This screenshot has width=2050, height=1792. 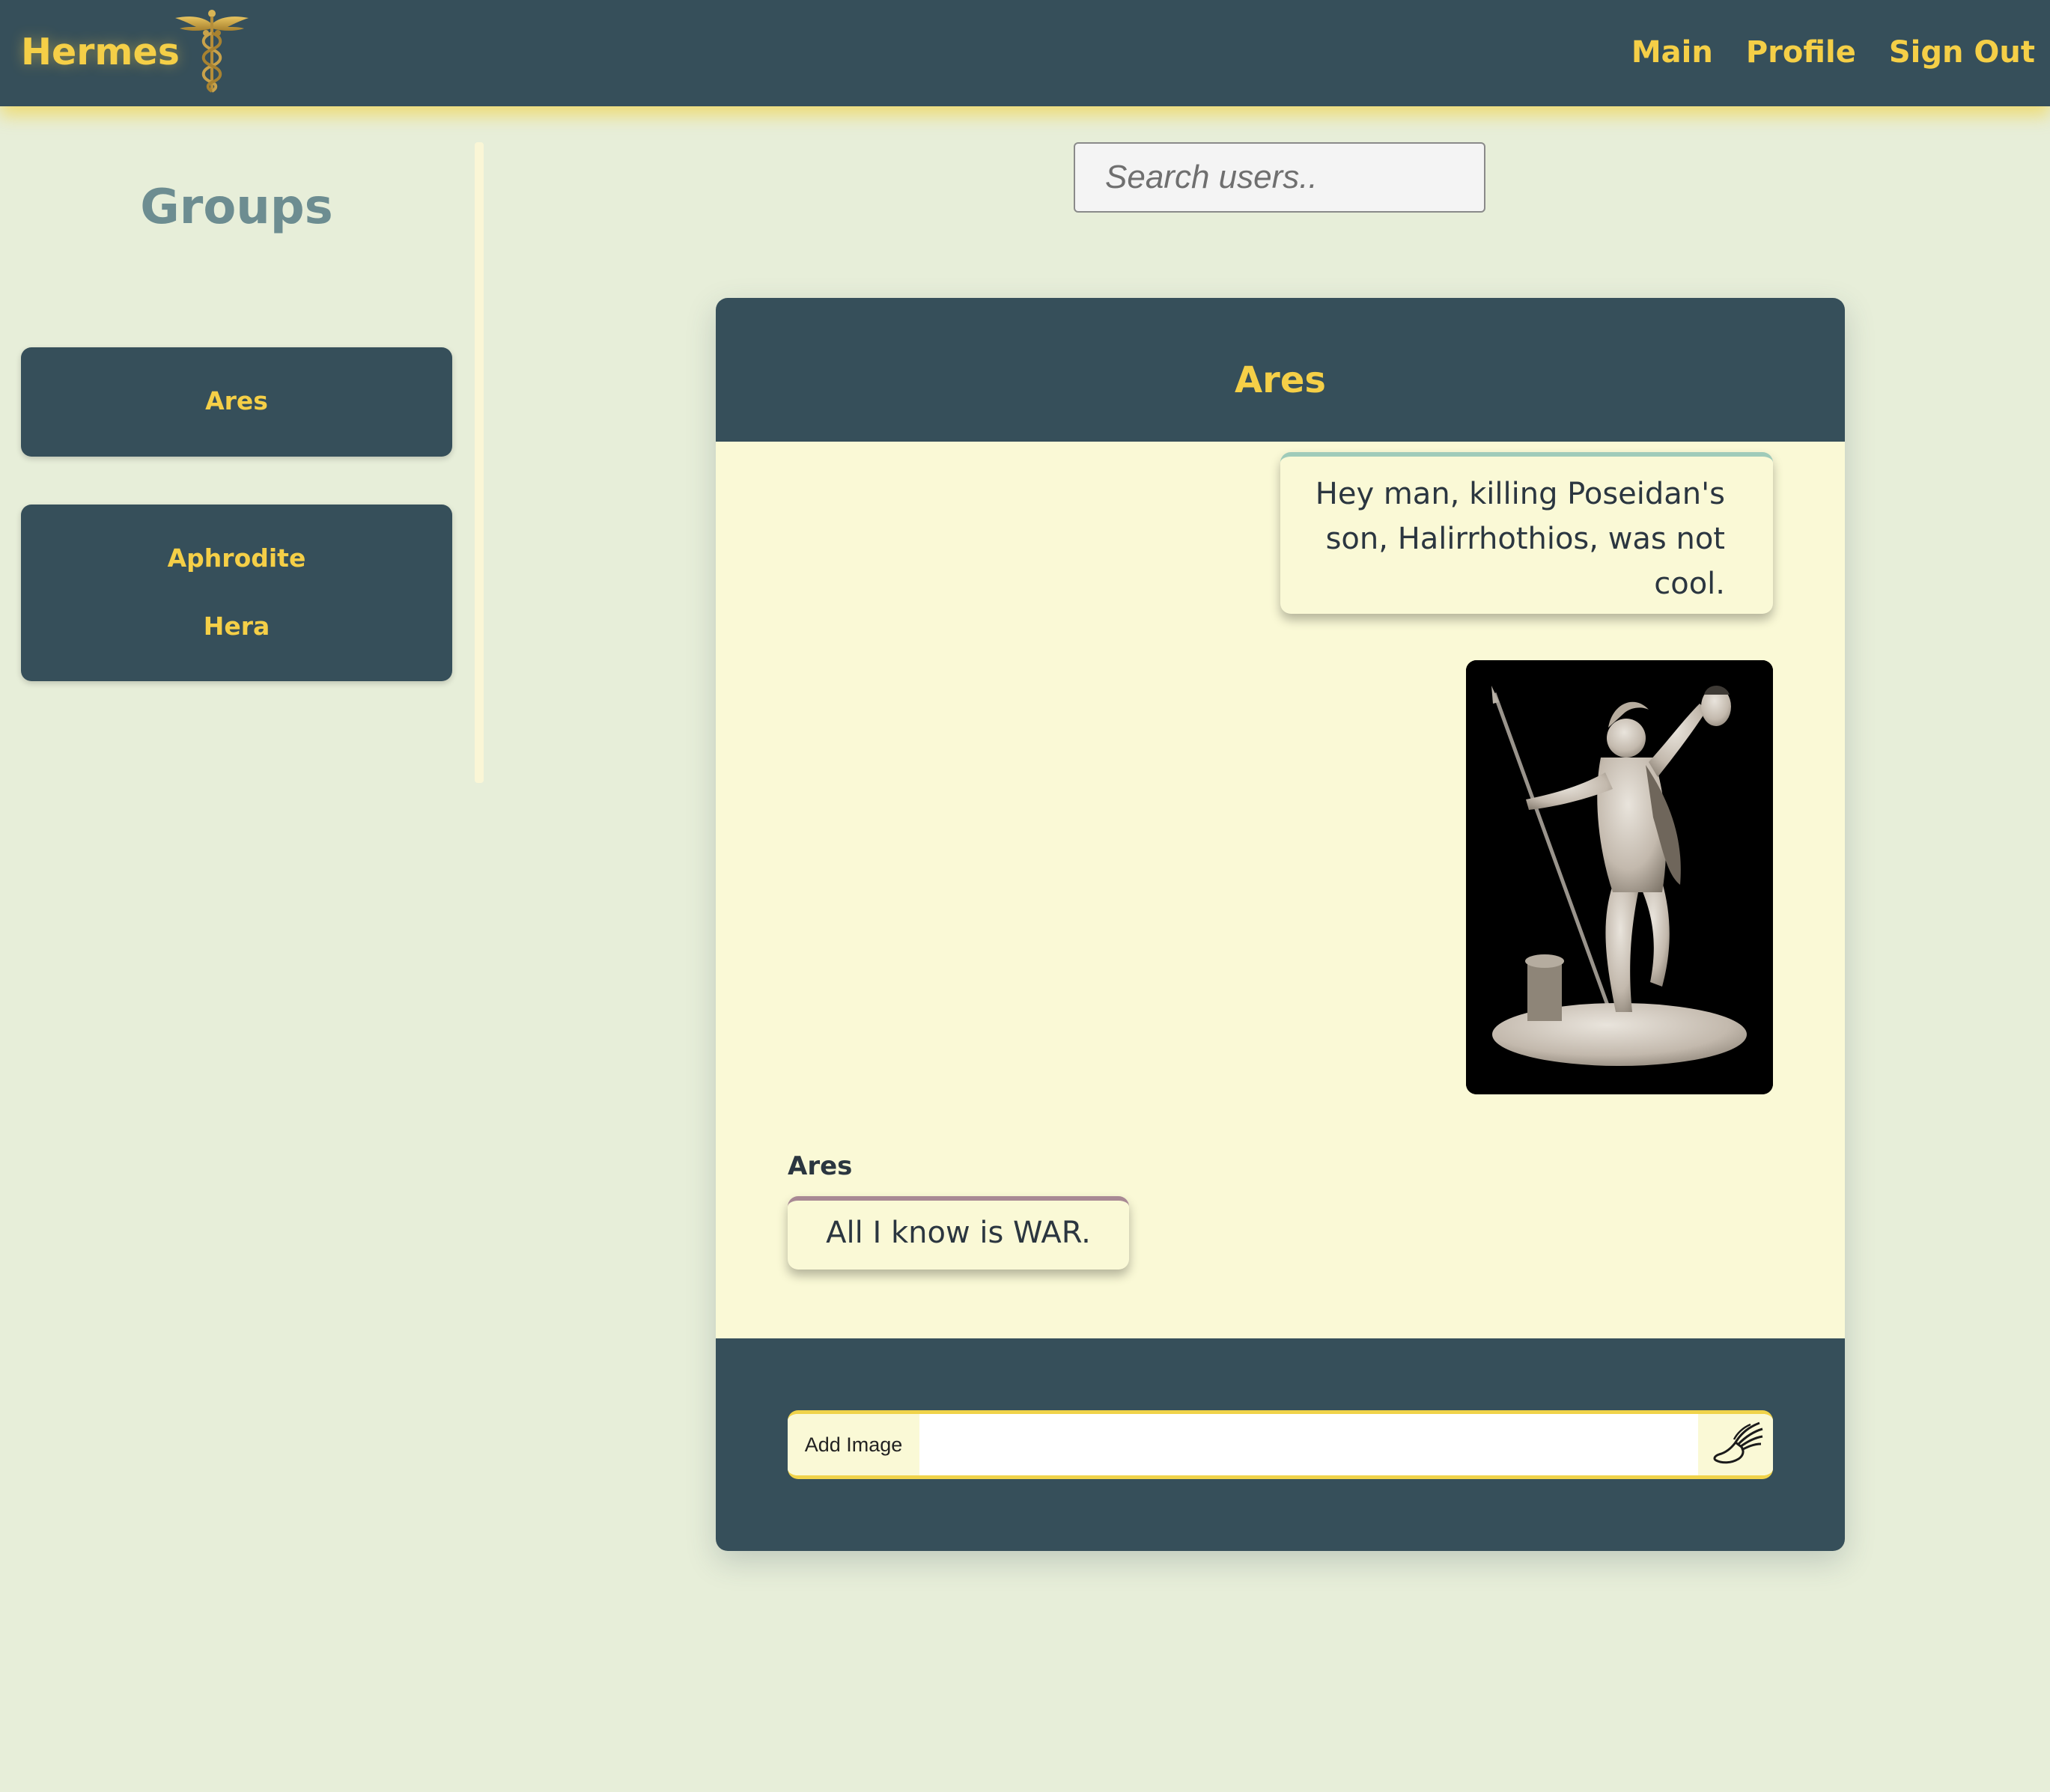 What do you see at coordinates (1308, 1444) in the screenshot?
I see `message-input` at bounding box center [1308, 1444].